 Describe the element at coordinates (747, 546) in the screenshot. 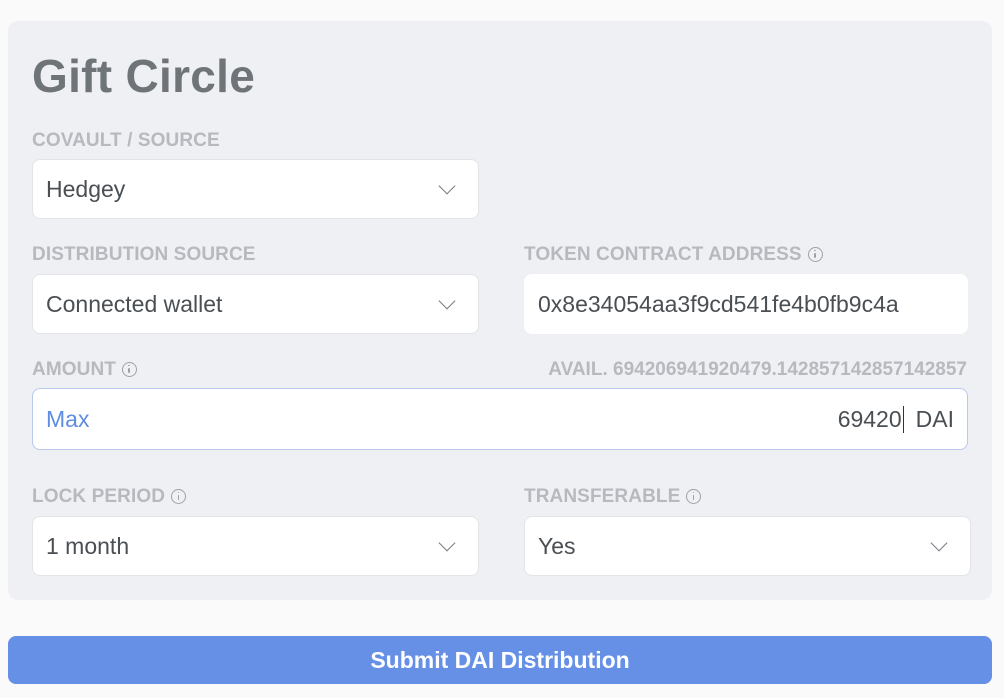

I see `transferable-select: Yes` at that location.